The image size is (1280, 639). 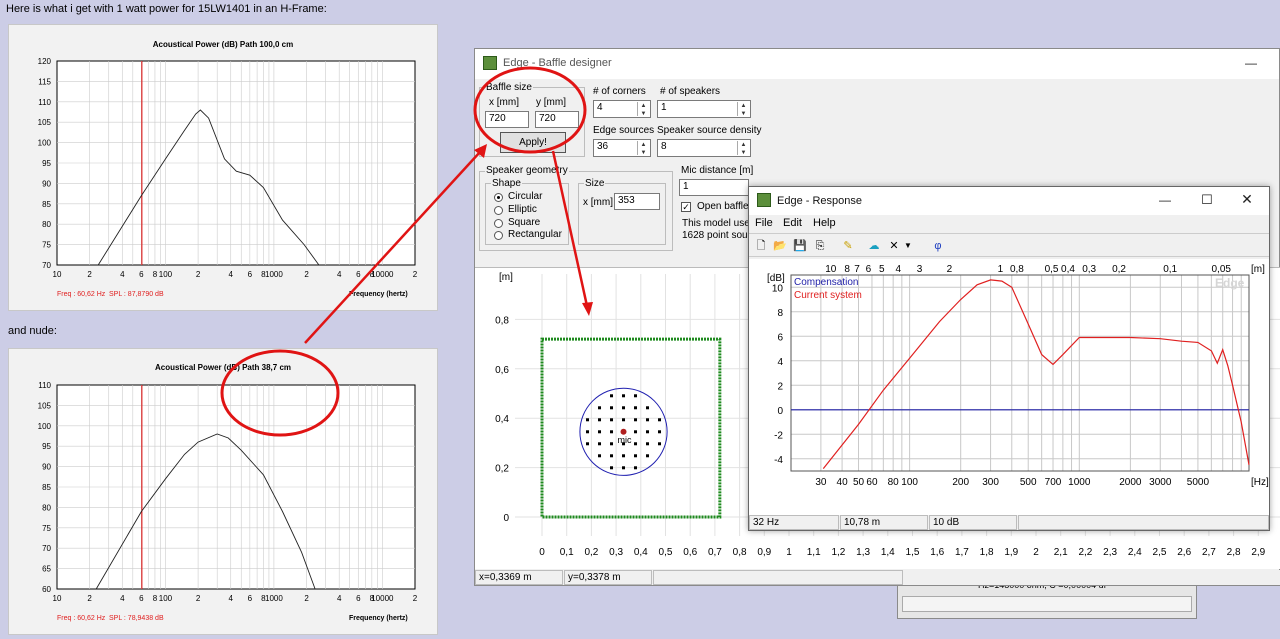 I want to click on plot-icon: ☁, so click(x=874, y=246).